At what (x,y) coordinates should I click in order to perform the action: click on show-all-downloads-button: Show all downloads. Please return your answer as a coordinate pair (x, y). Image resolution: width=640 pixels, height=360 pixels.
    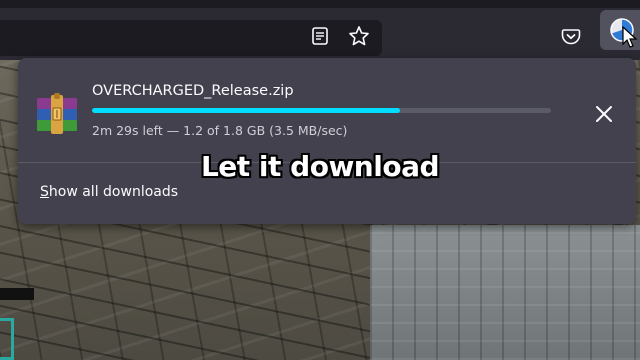
    Looking at the image, I should click on (109, 192).